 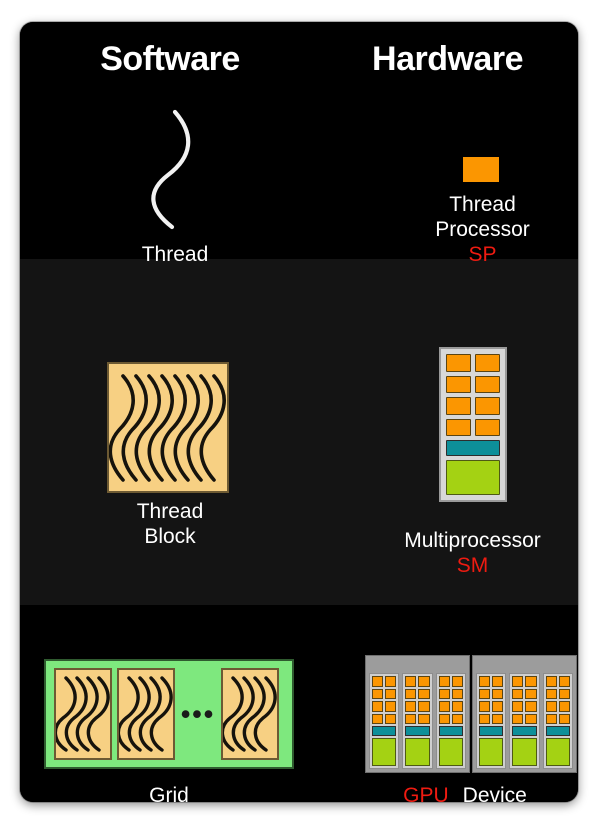 What do you see at coordinates (170, 524) in the screenshot?
I see `label-thread-block: Thread Block` at bounding box center [170, 524].